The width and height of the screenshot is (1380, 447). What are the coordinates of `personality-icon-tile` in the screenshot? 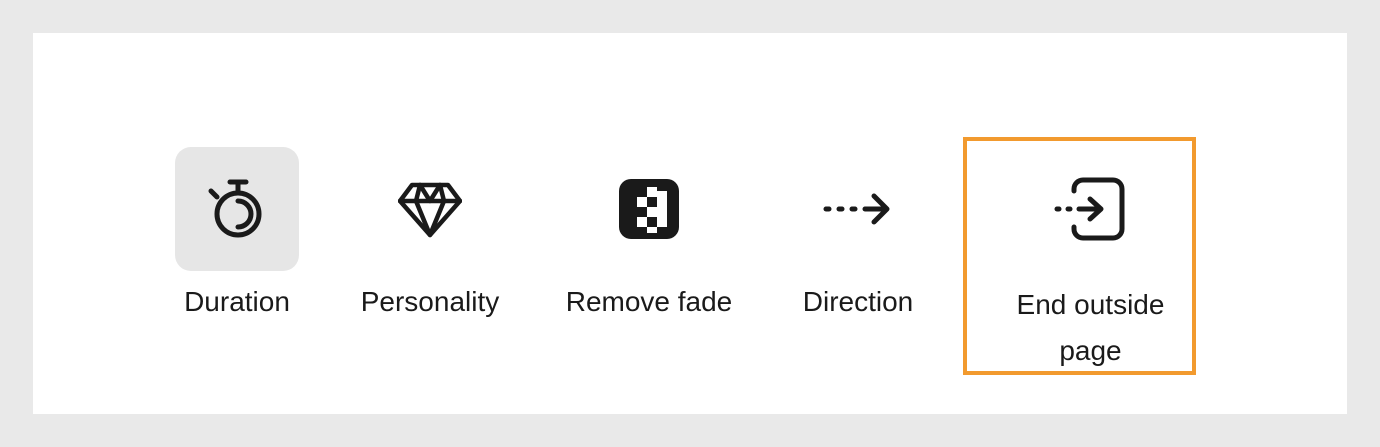 It's located at (430, 209).